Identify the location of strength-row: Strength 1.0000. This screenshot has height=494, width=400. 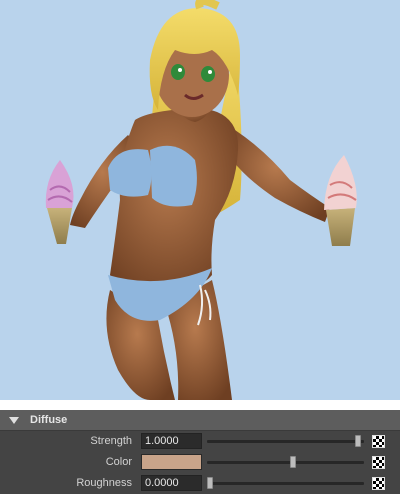
(200, 442).